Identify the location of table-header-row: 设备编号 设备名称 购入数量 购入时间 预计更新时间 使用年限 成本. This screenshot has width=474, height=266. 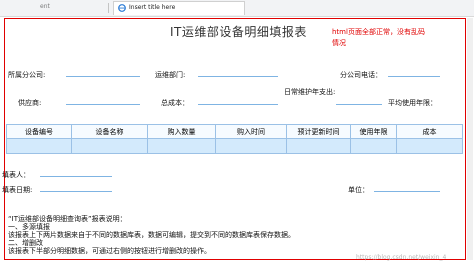
(234, 131).